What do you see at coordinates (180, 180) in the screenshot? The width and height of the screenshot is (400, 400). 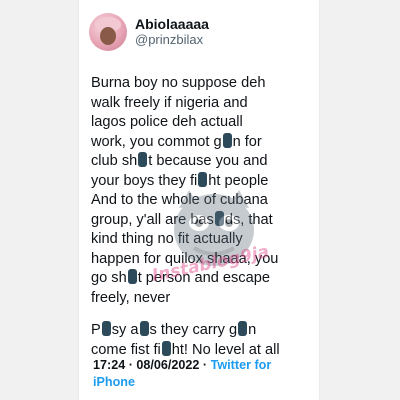 I see `tweet-line: your boys they fi ht people` at bounding box center [180, 180].